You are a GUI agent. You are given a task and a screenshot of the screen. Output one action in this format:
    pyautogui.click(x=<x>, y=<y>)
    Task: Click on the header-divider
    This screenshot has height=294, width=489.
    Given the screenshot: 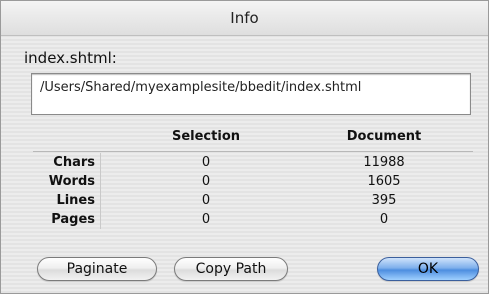 What is the action you would take?
    pyautogui.click(x=253, y=151)
    